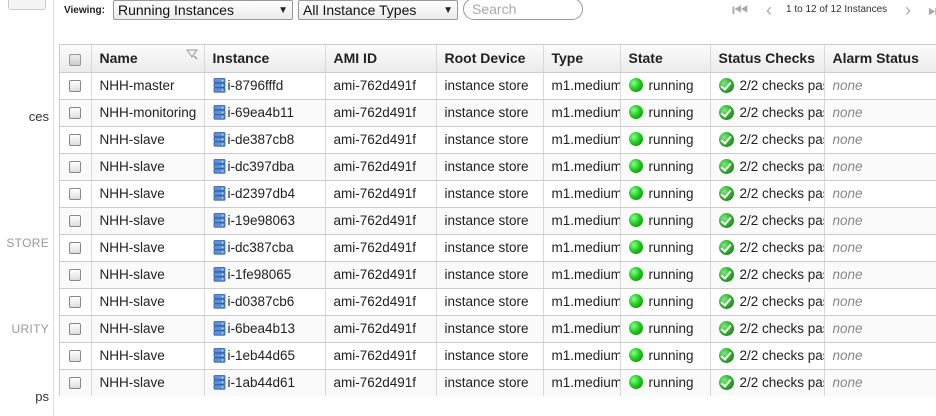  Describe the element at coordinates (262, 328) in the screenshot. I see `instance-id: i-6bea4b13` at that location.